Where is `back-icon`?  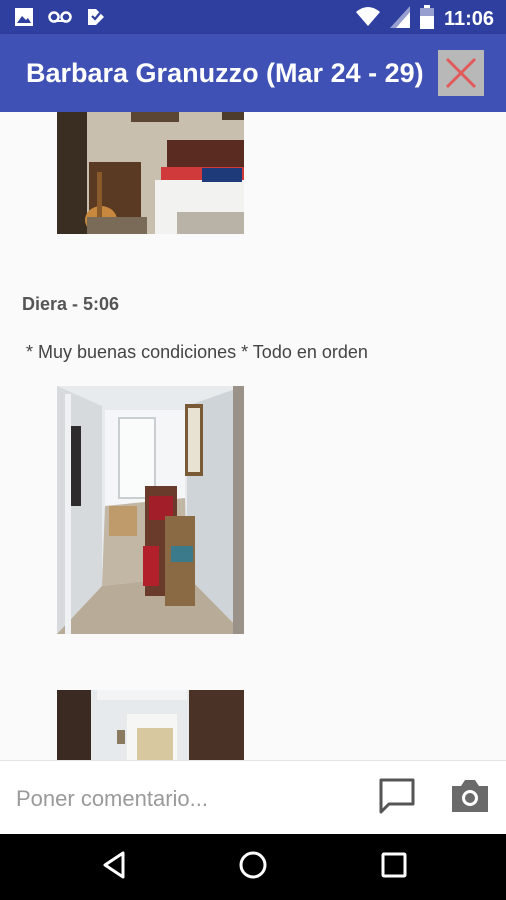
back-icon is located at coordinates (114, 867).